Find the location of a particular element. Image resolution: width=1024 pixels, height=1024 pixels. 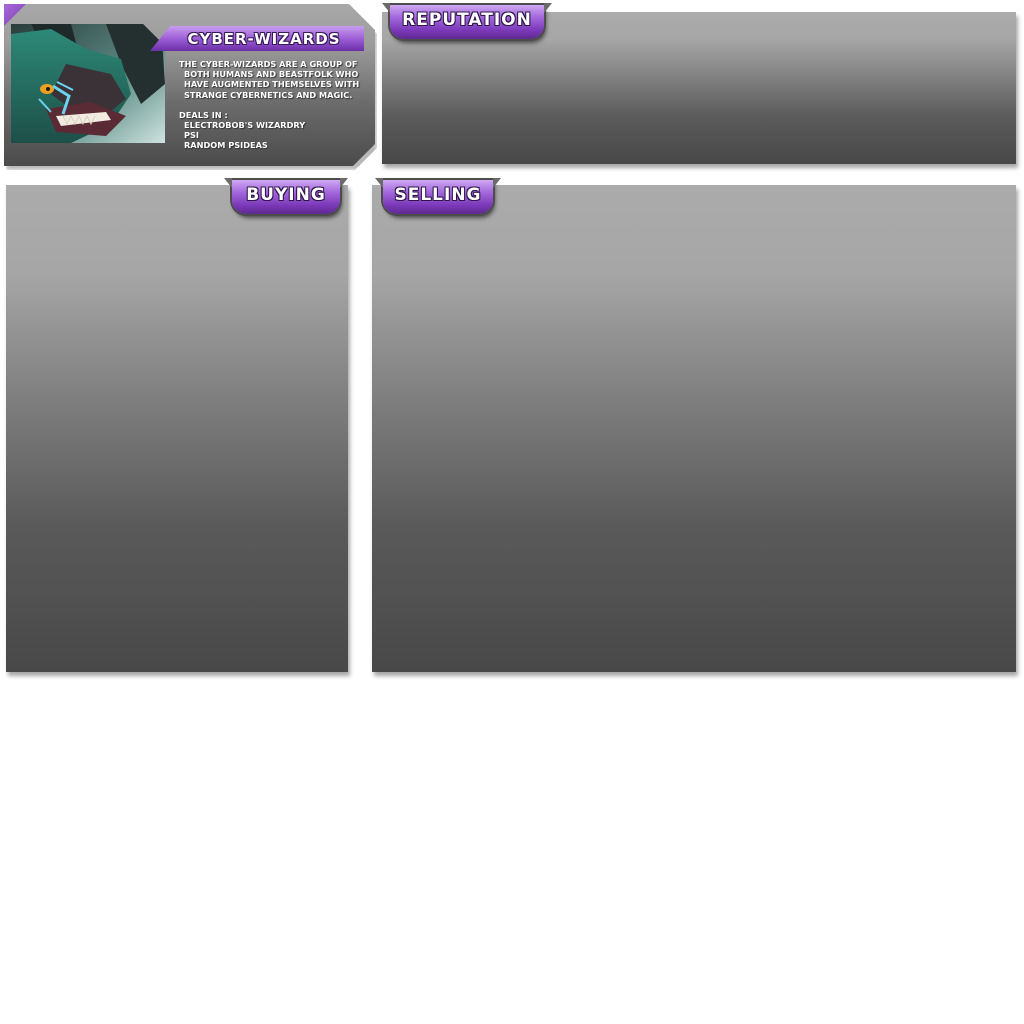

buying-tab: BUYING is located at coordinates (286, 197).